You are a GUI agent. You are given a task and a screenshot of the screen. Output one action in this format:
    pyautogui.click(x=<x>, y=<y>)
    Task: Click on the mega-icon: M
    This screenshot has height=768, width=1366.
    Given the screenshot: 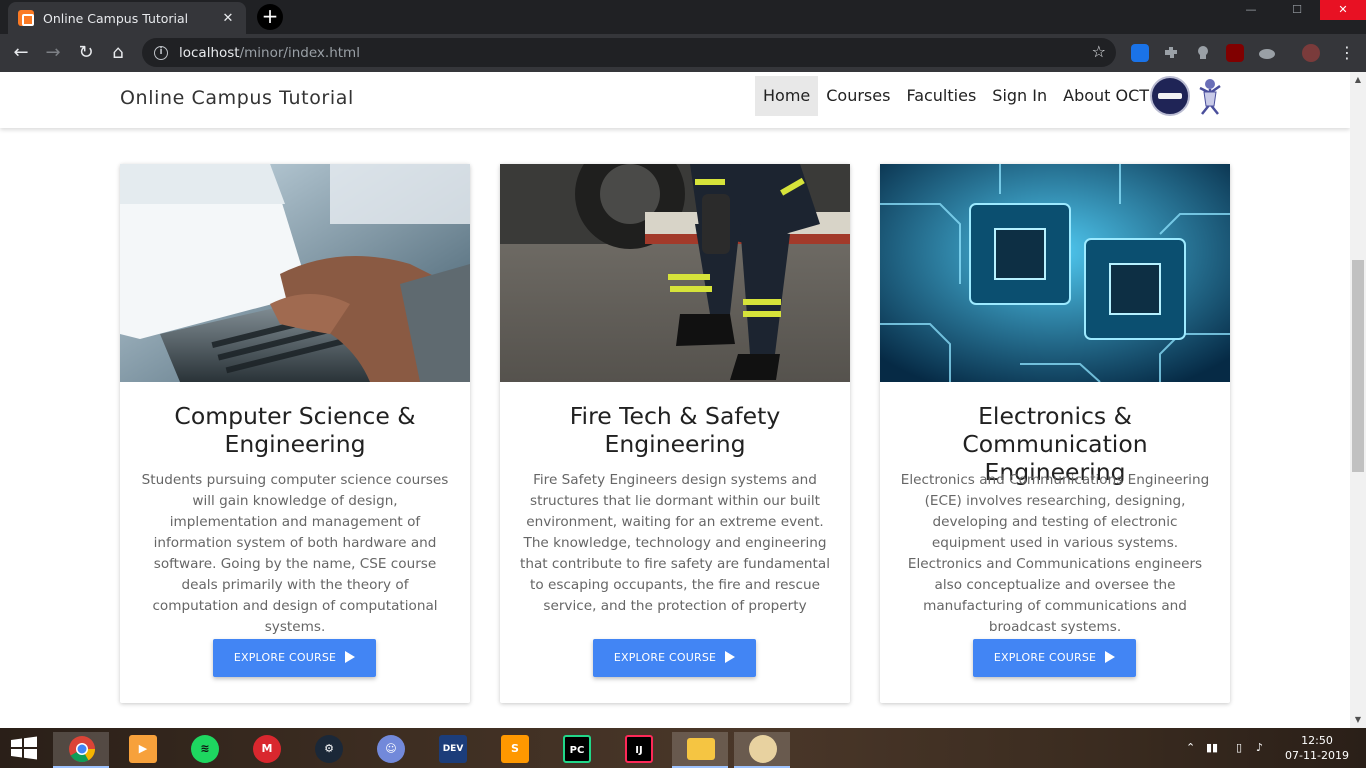 What is the action you would take?
    pyautogui.click(x=267, y=749)
    